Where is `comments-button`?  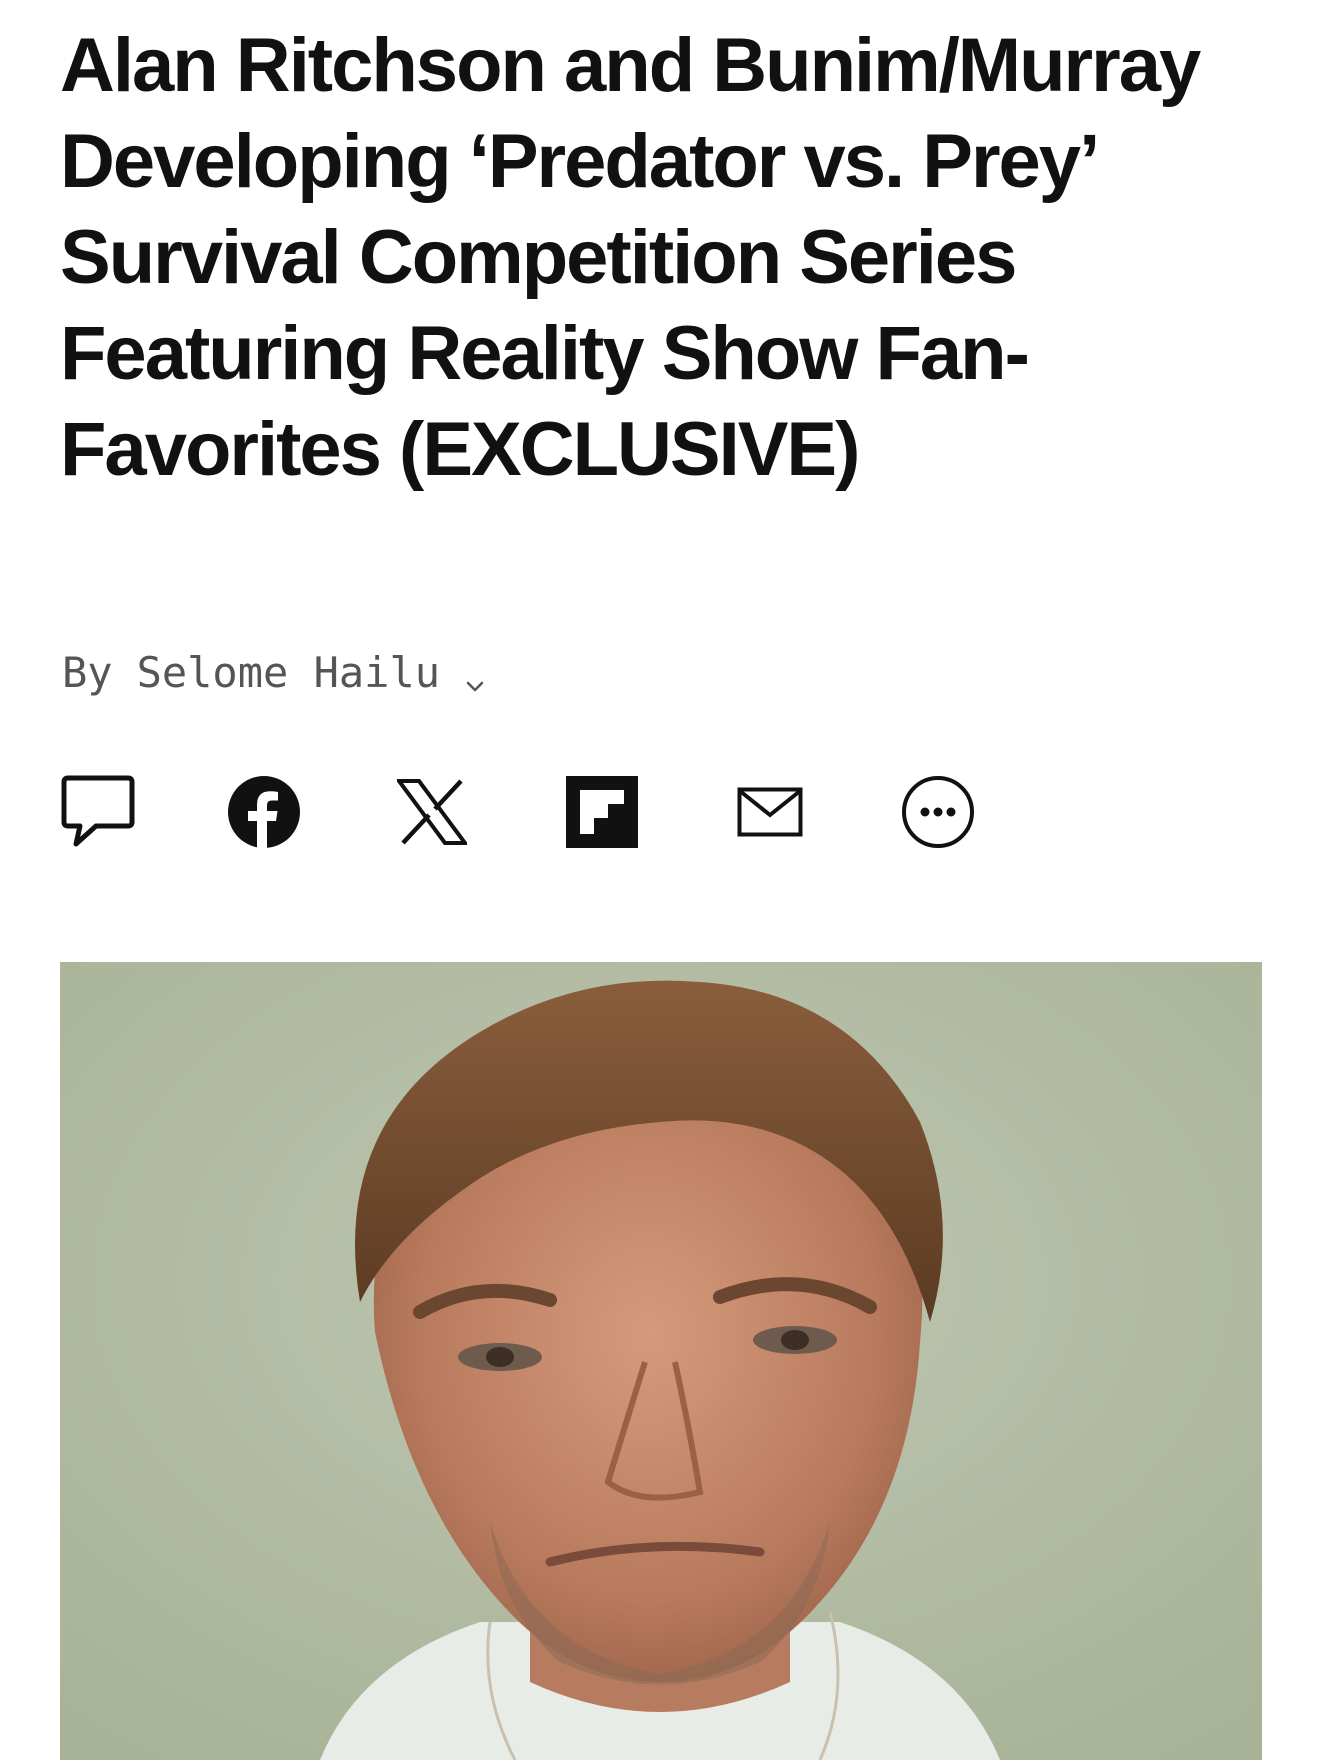 comments-button is located at coordinates (98, 814).